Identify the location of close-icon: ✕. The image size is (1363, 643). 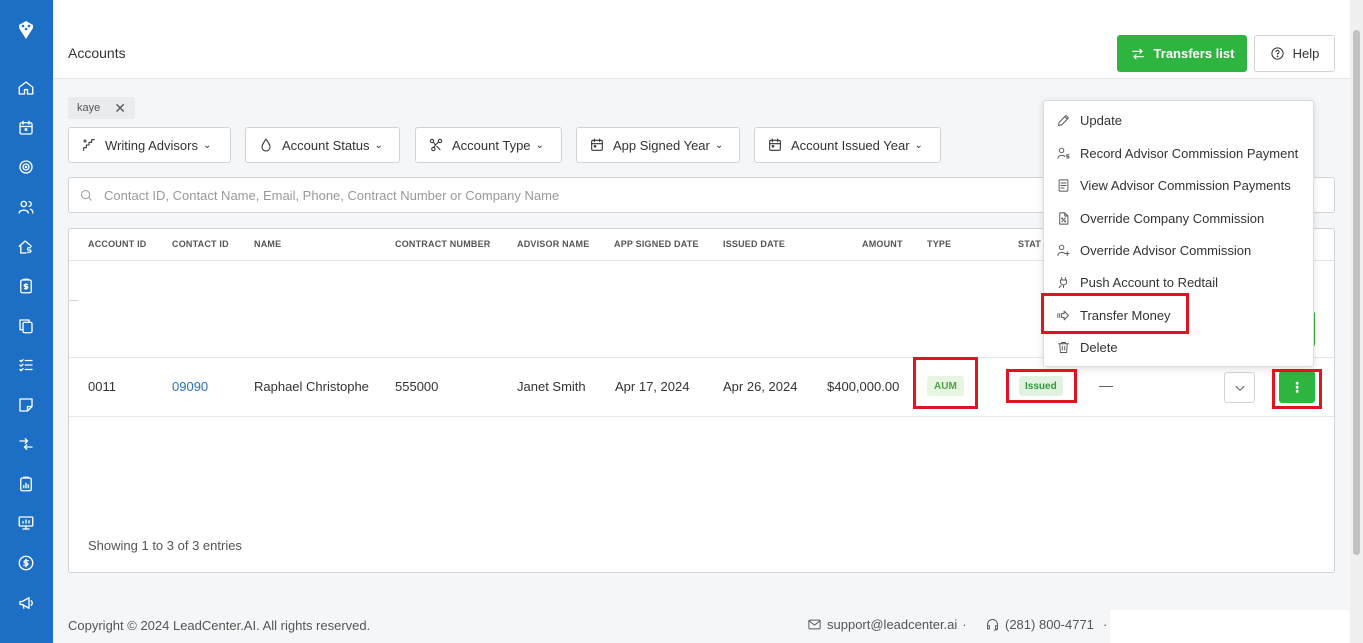
(120, 108).